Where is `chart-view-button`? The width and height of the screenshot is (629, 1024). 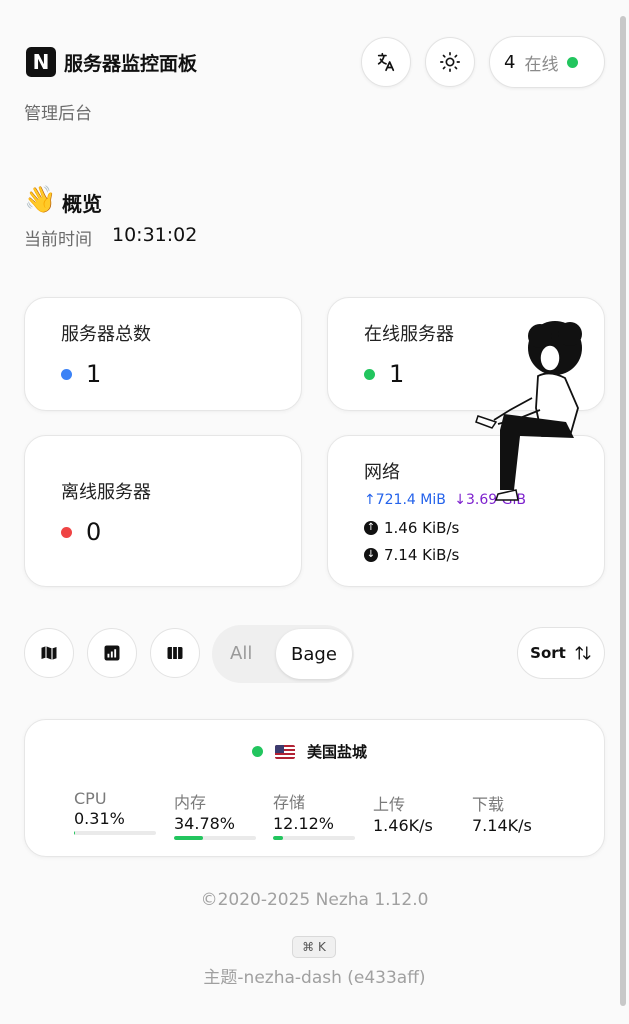
chart-view-button is located at coordinates (112, 653).